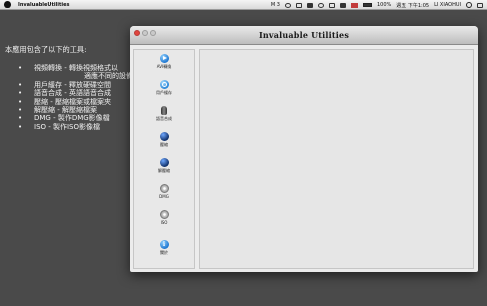 This screenshot has width=487, height=306. I want to click on volume-icon, so click(342, 5).